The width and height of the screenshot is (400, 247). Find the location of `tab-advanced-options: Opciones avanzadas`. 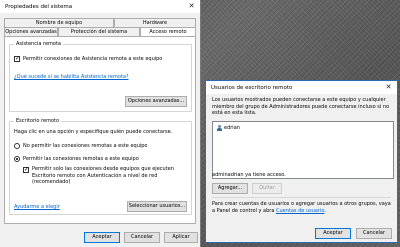

tab-advanced-options: Opciones avanzadas is located at coordinates (31, 31).